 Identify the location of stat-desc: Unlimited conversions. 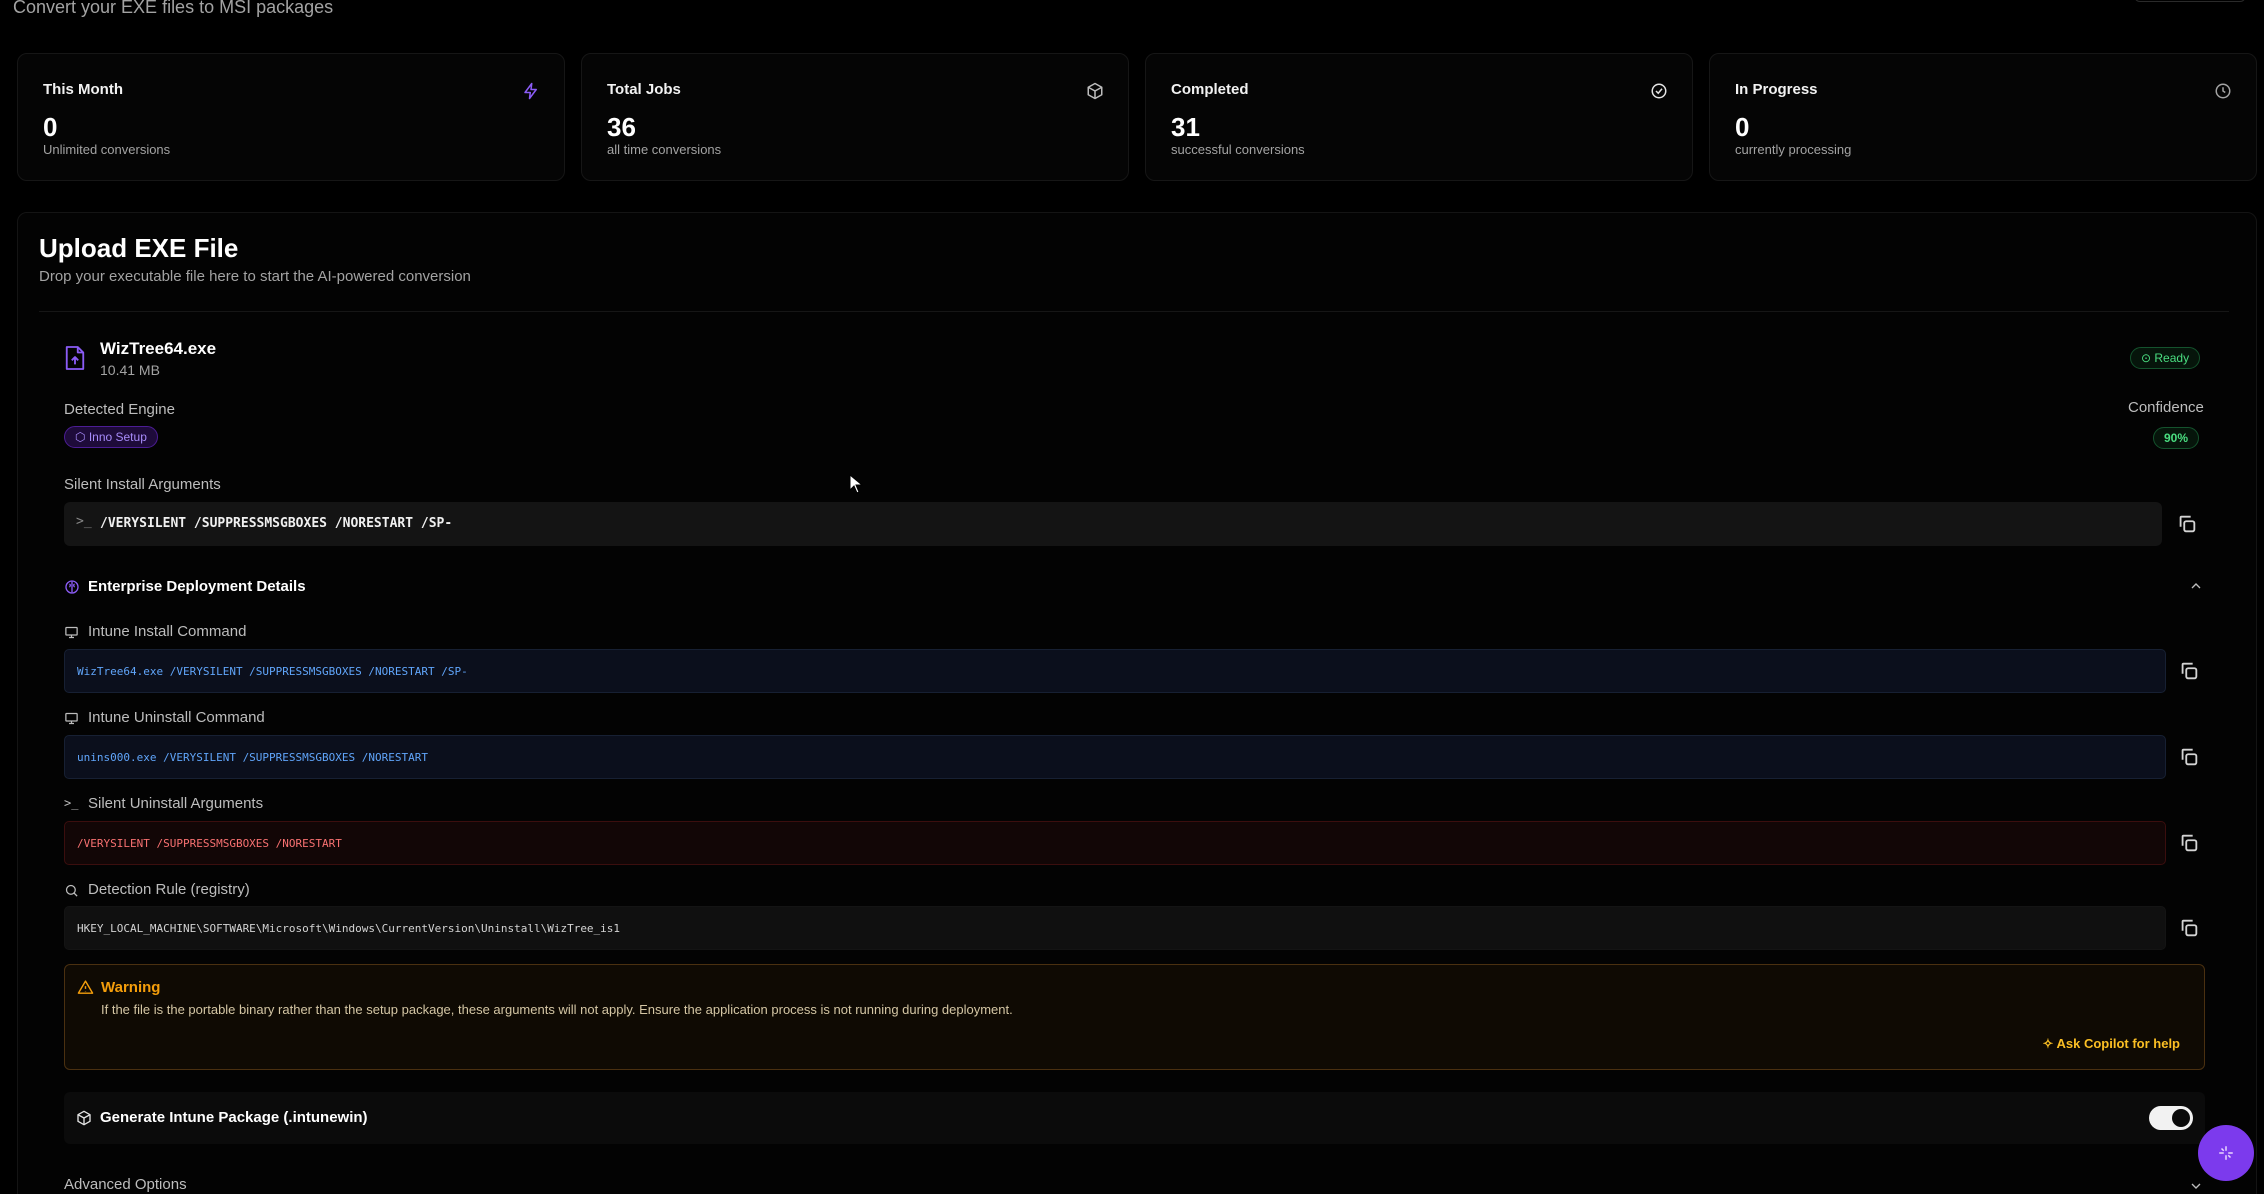
(107, 149).